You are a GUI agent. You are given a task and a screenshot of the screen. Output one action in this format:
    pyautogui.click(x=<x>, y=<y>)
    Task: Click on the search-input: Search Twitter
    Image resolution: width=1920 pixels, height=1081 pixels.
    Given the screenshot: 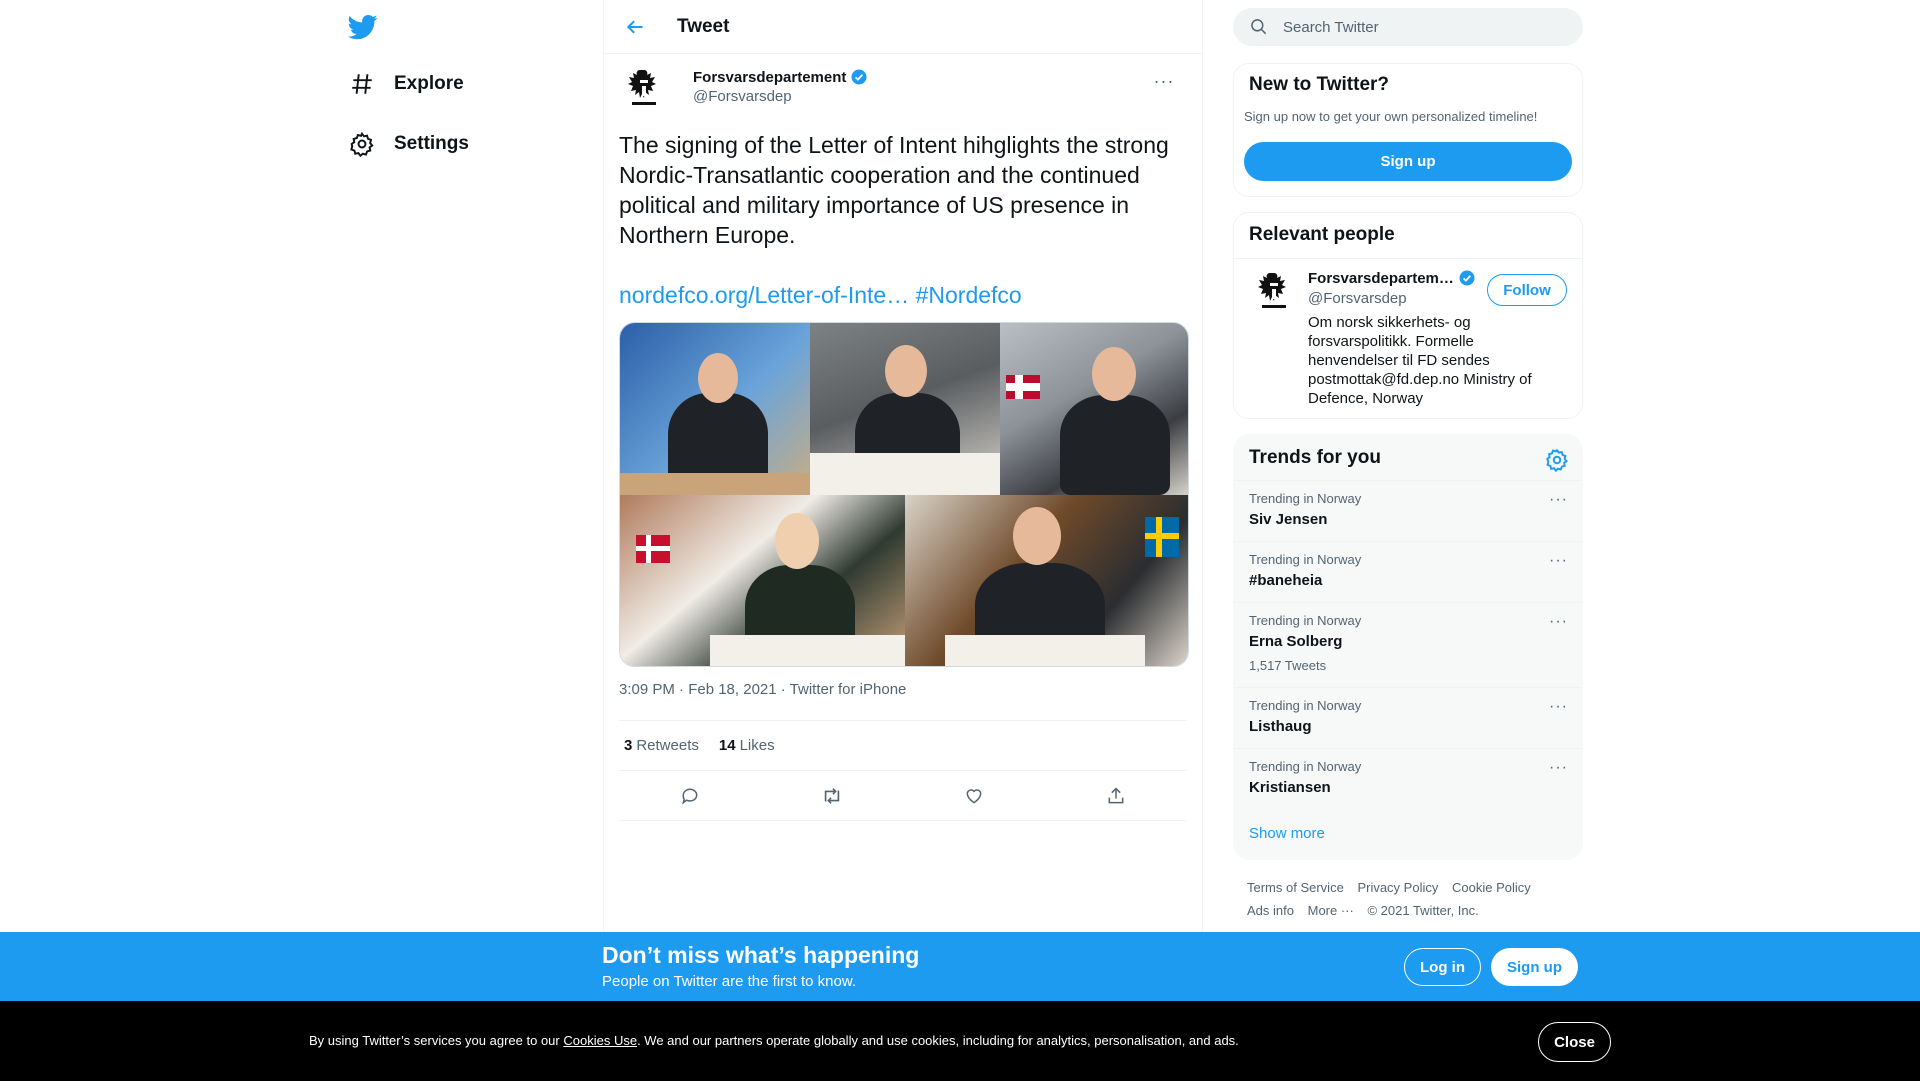 What is the action you would take?
    pyautogui.click(x=1408, y=27)
    